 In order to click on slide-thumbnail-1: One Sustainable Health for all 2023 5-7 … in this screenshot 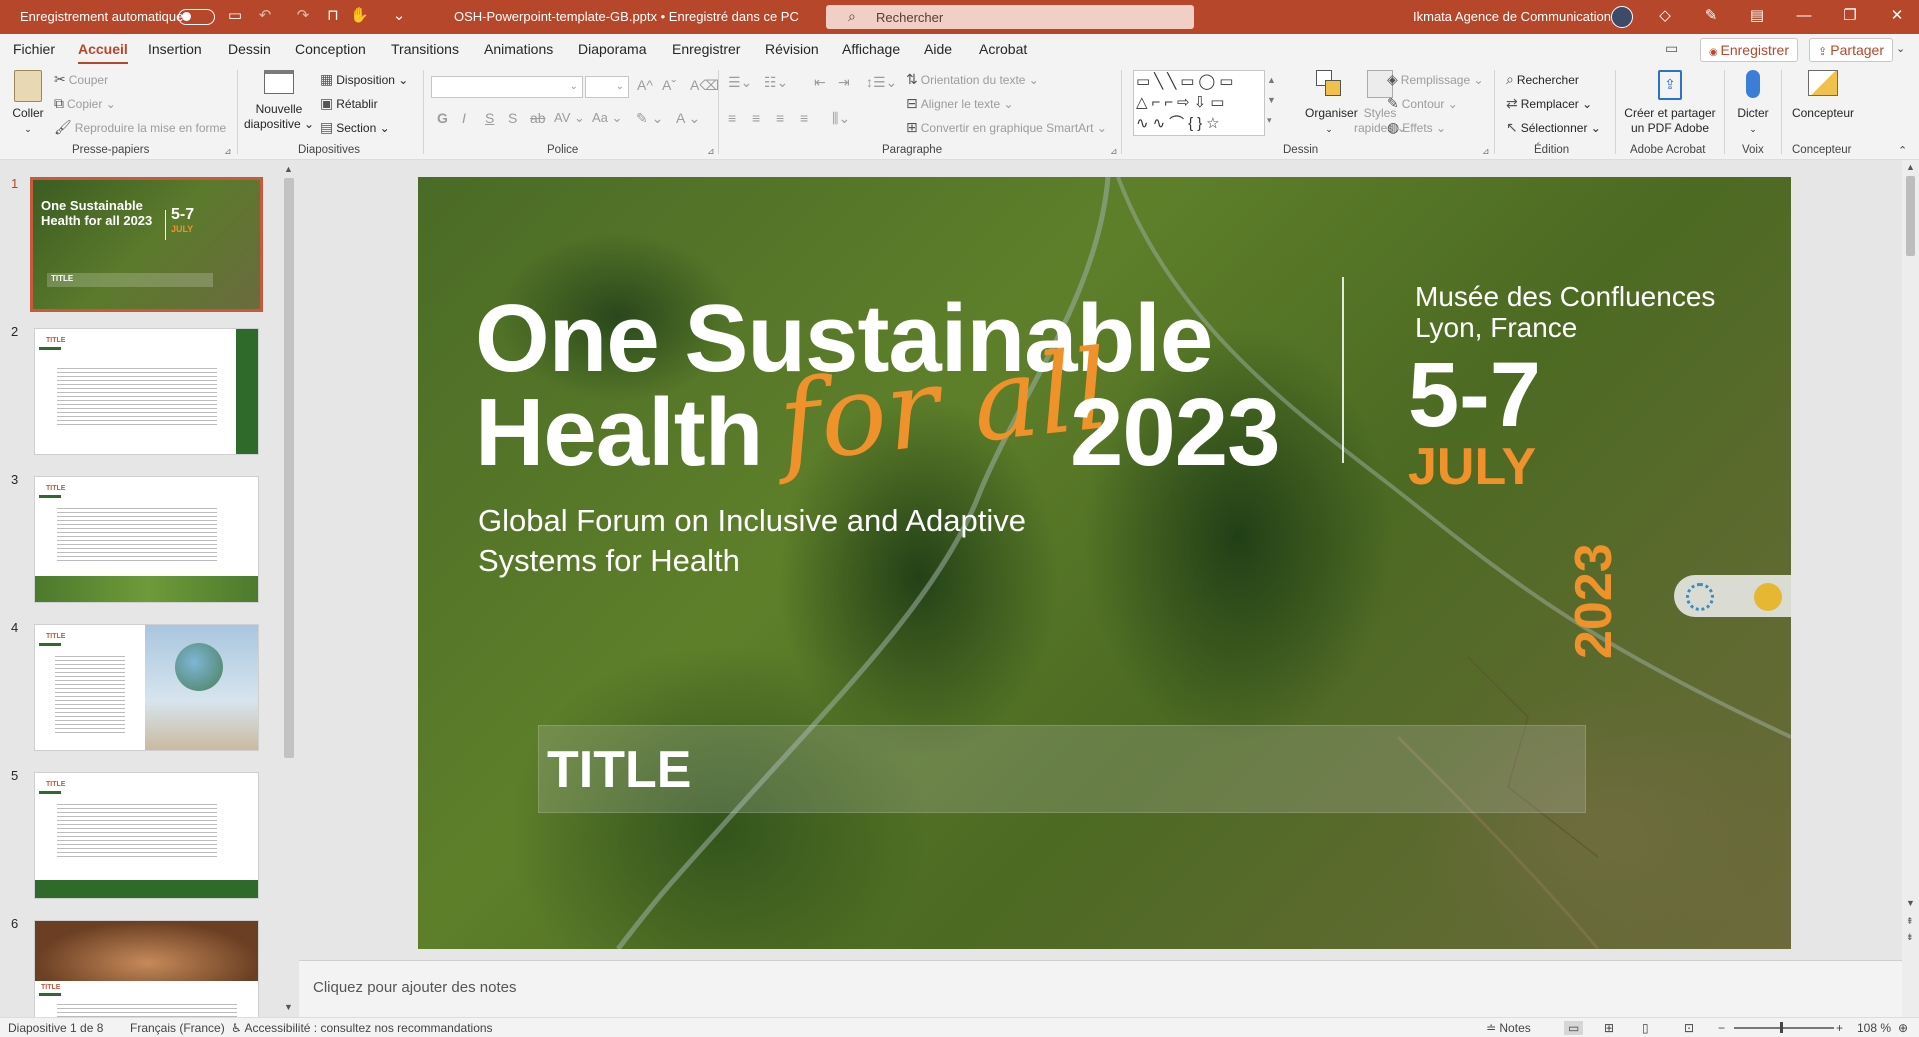, I will do `click(146, 244)`.